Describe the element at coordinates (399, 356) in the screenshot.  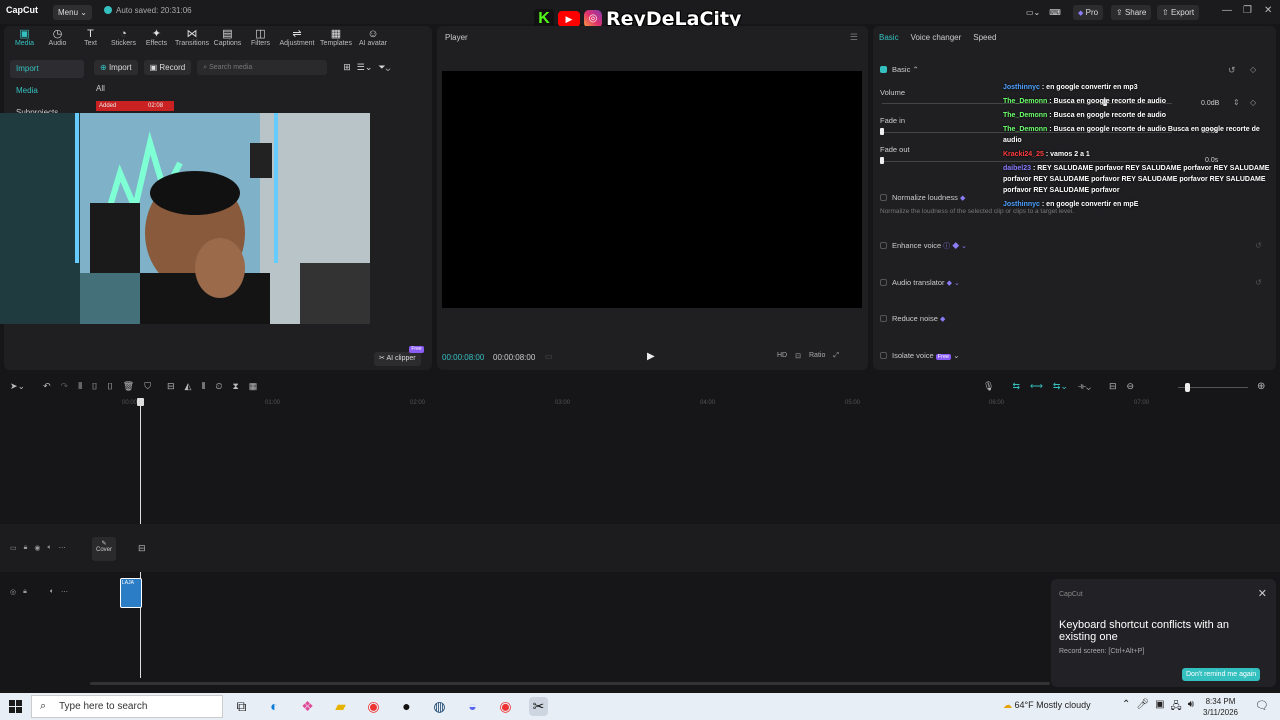
I see `ai-clipper-button: ✂ AI clipper Free` at that location.